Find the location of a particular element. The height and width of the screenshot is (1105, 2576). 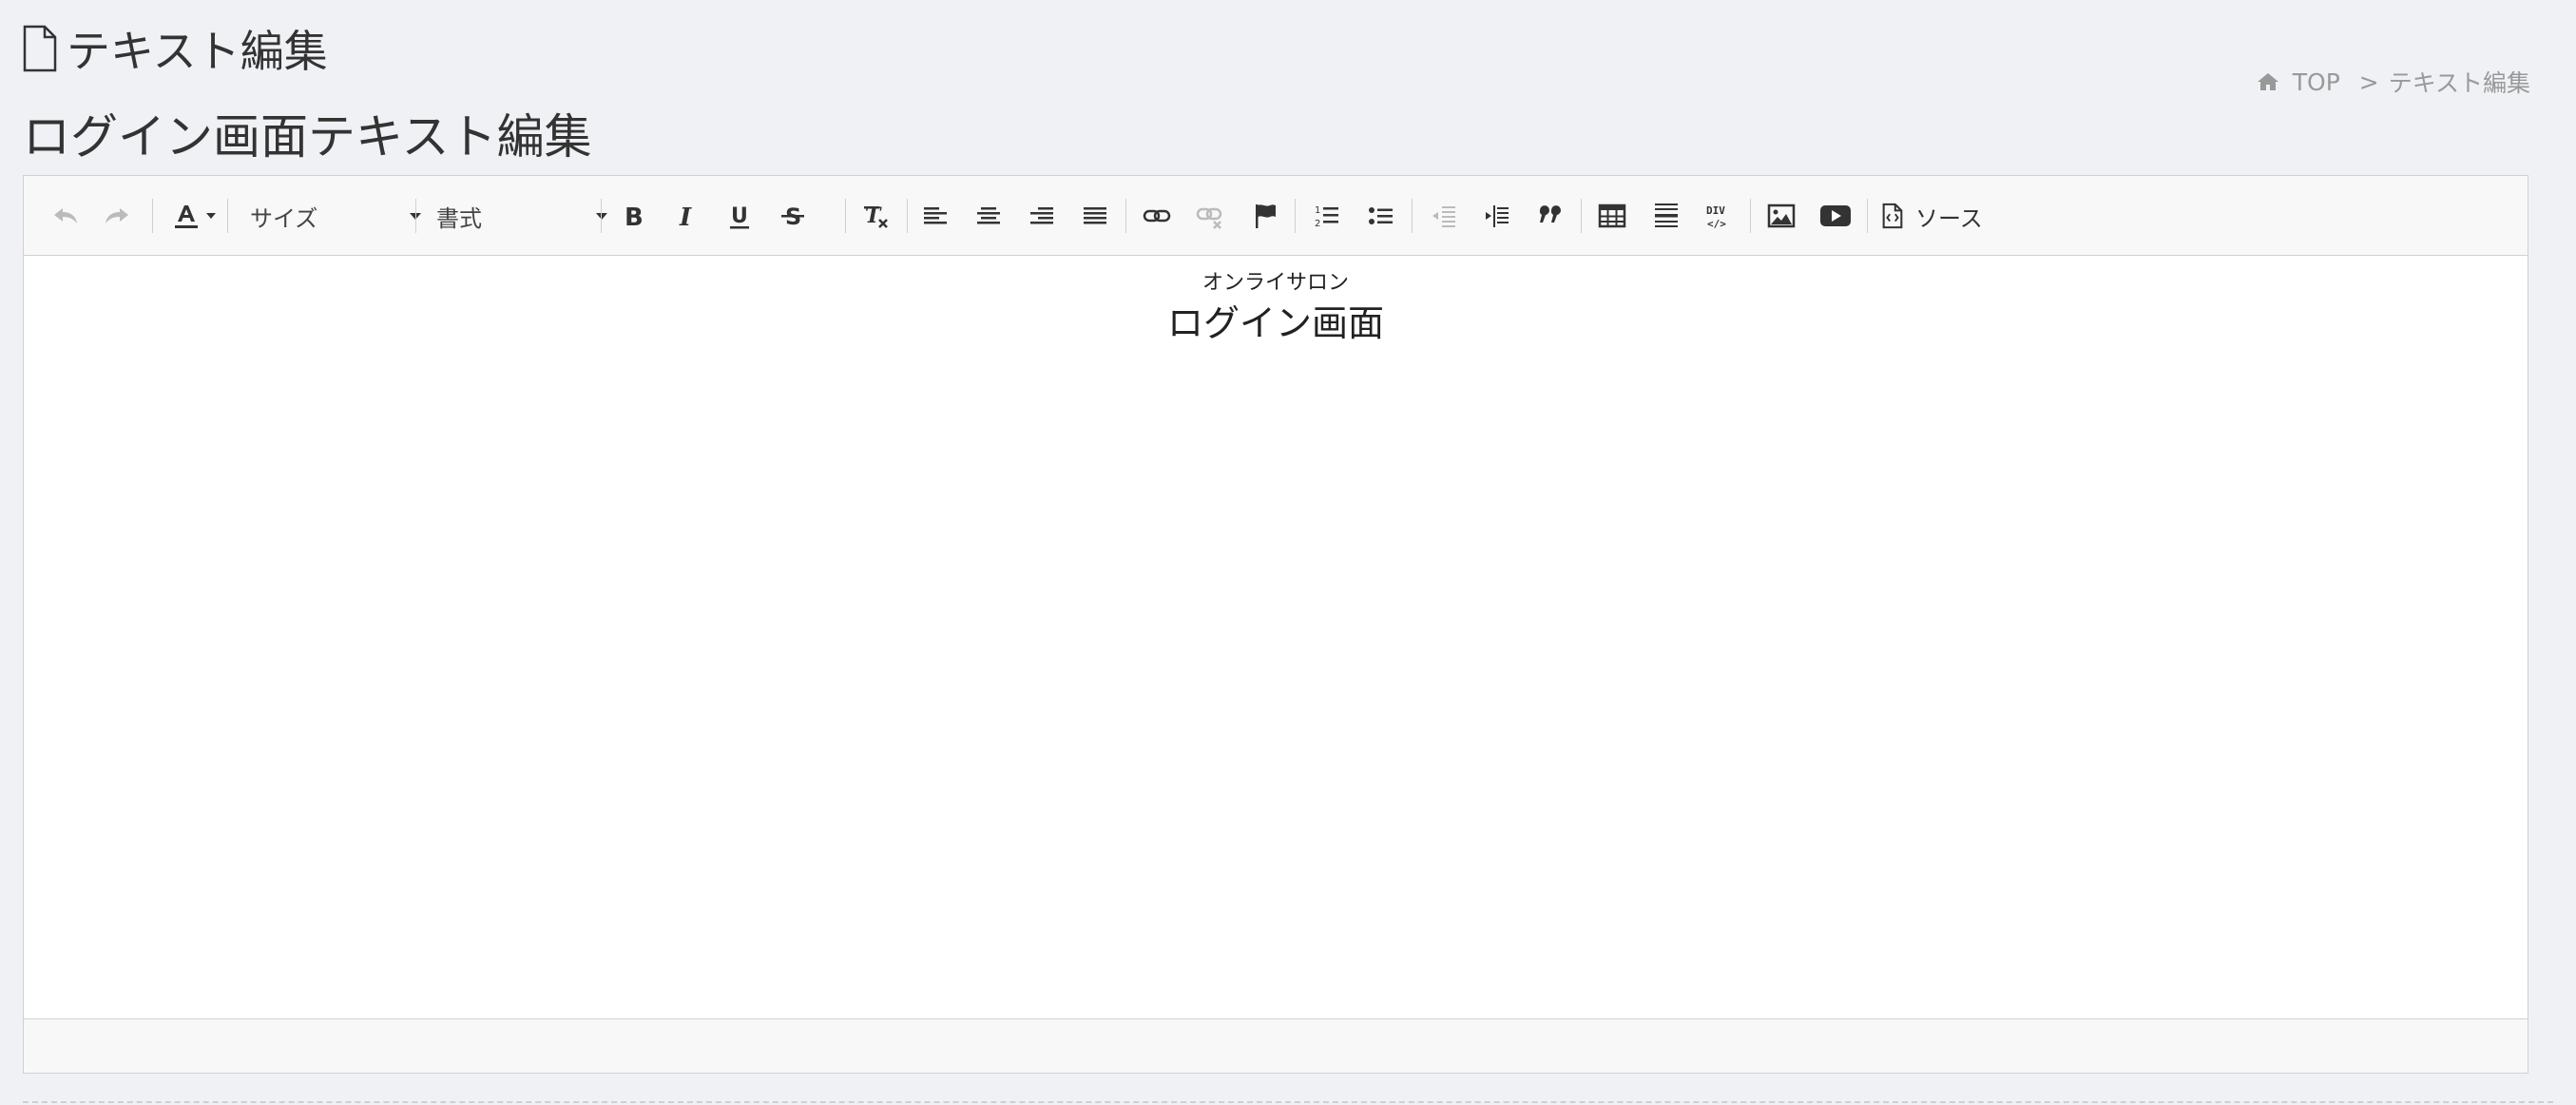

format-combo-label: 書式 is located at coordinates (459, 218).